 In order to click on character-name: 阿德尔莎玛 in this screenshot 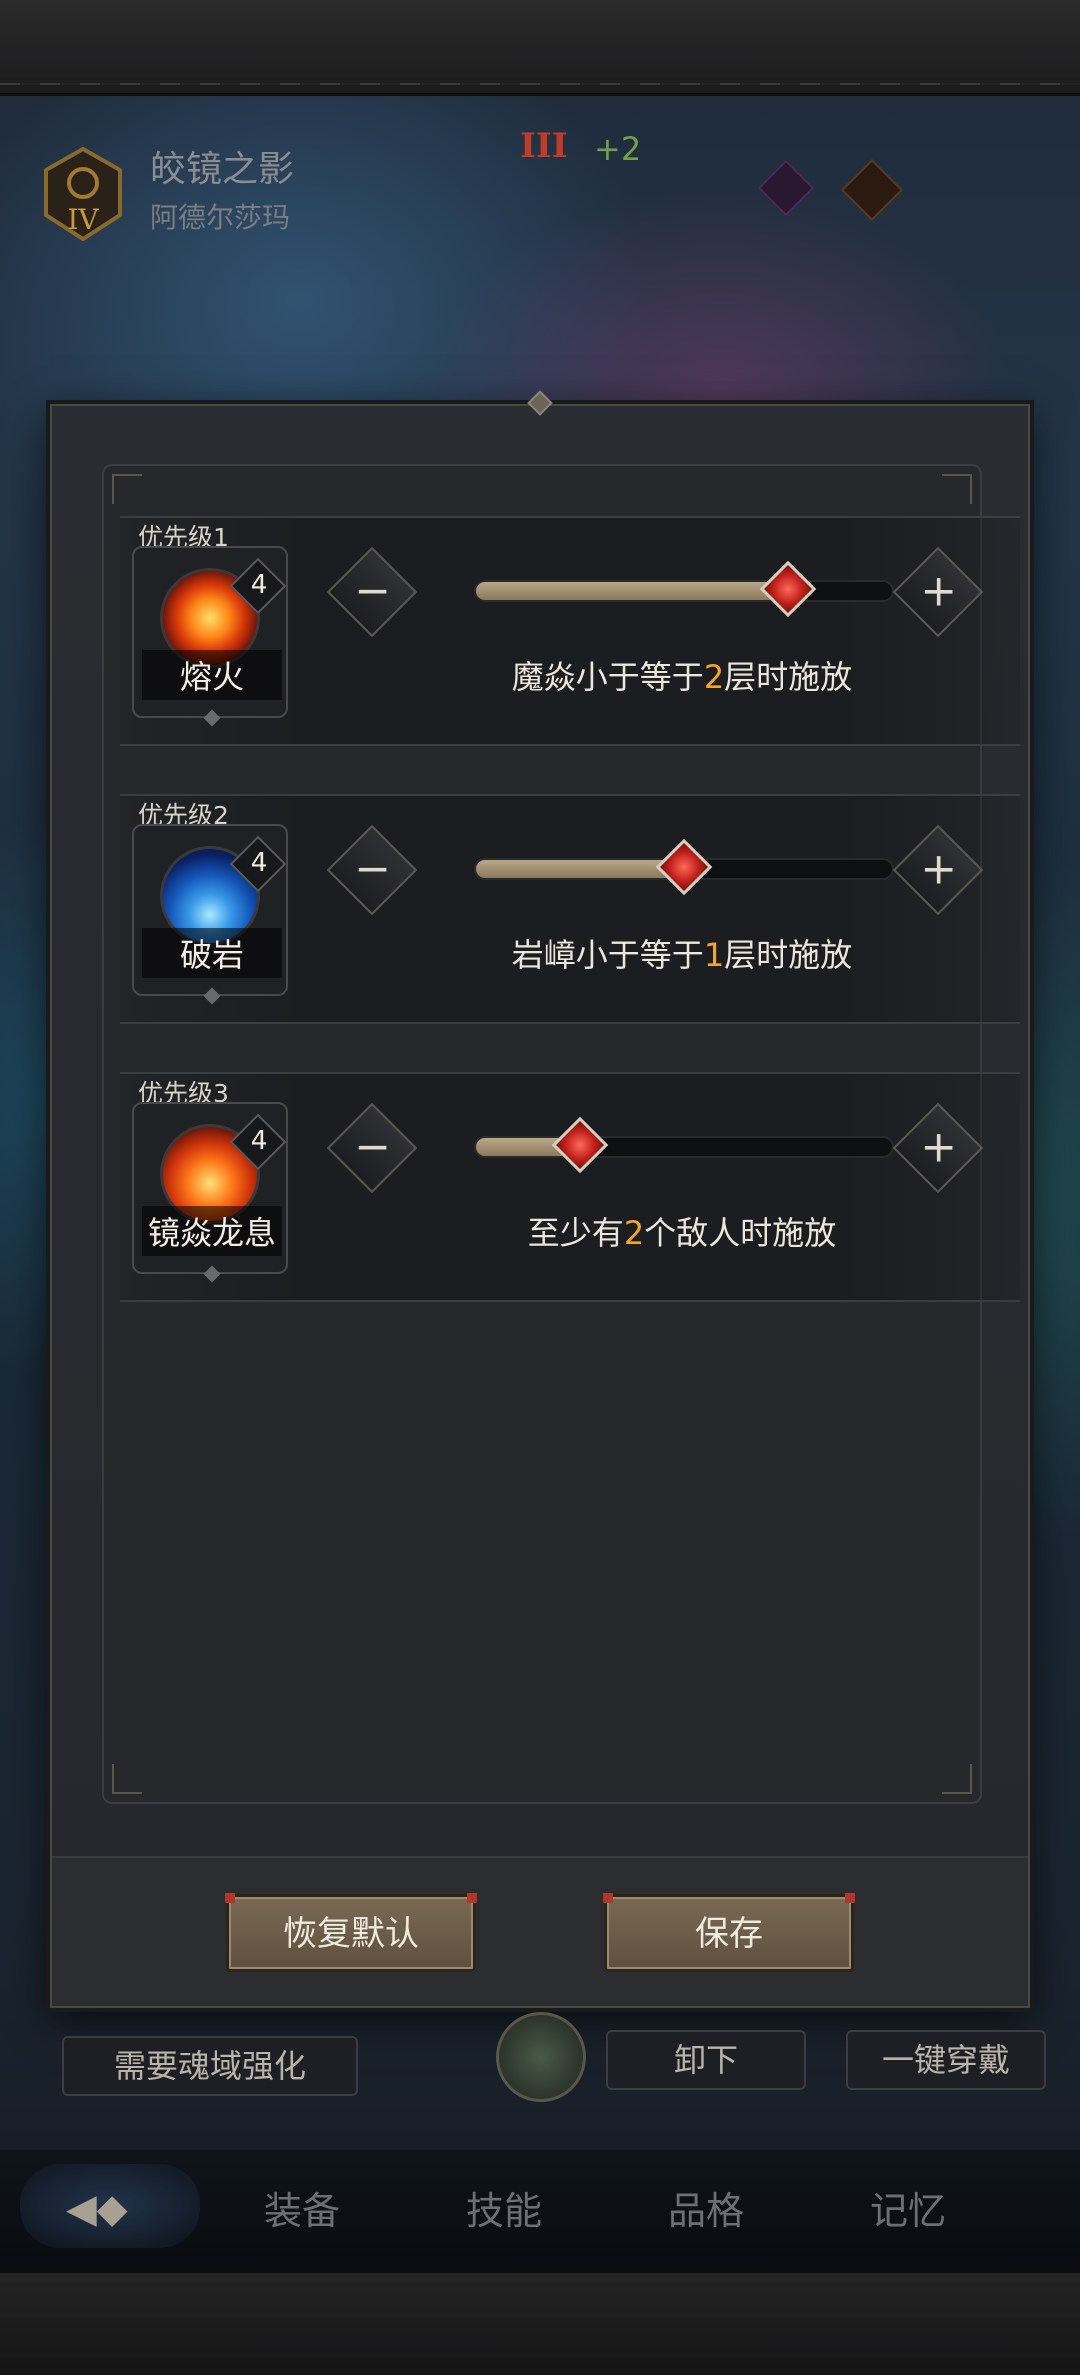, I will do `click(220, 217)`.